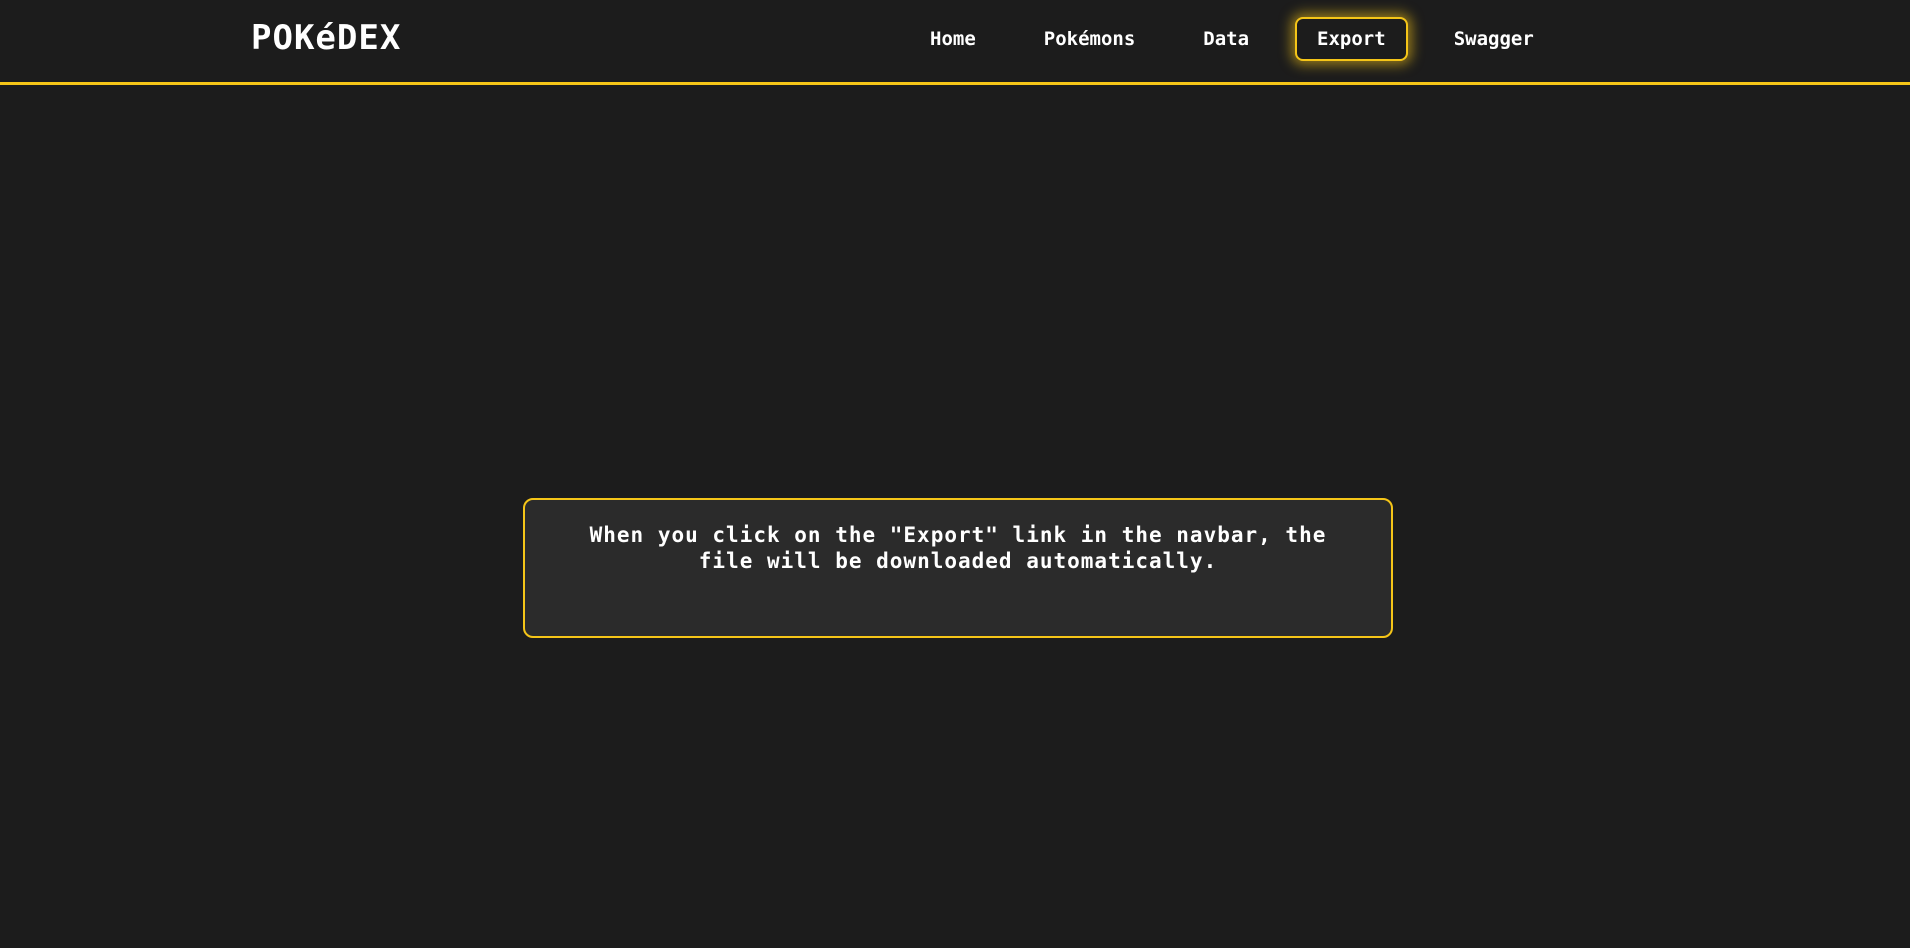  Describe the element at coordinates (1351, 39) in the screenshot. I see `nav-item-export: Export` at that location.